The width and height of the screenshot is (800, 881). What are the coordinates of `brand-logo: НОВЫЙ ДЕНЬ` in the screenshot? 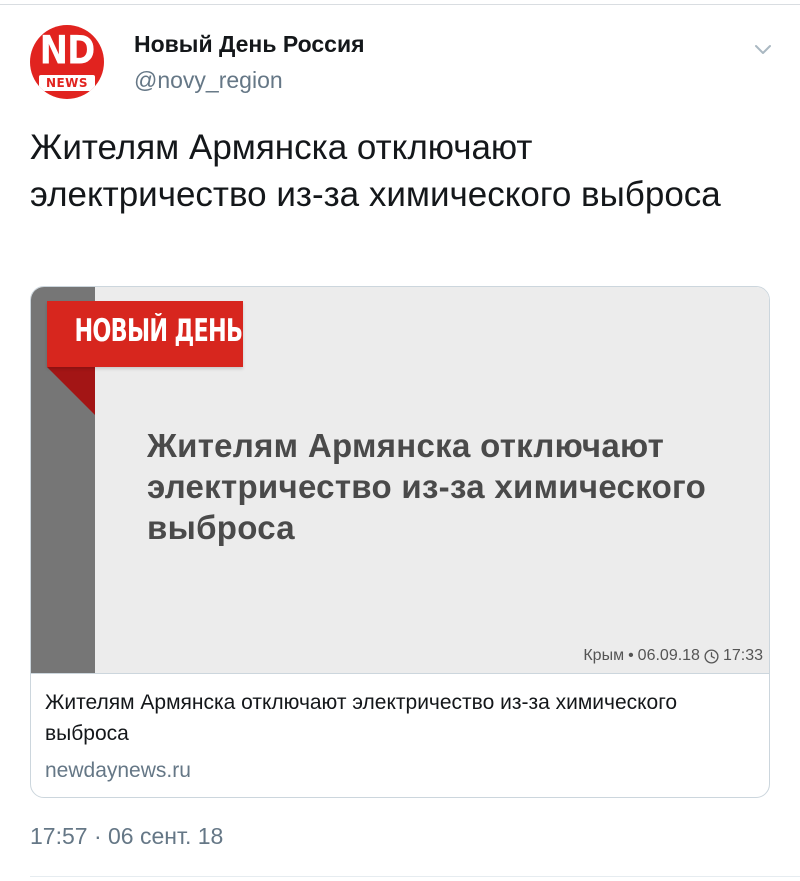 It's located at (145, 334).